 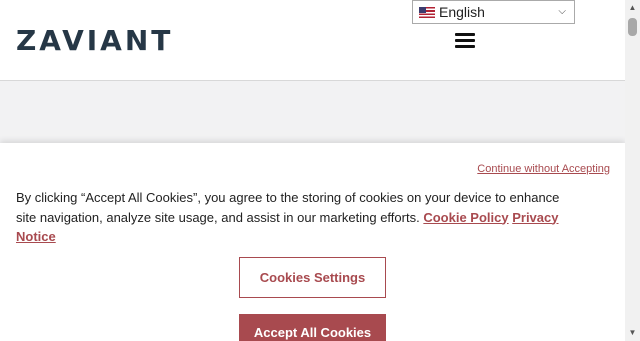 What do you see at coordinates (462, 12) in the screenshot?
I see `language-label: English` at bounding box center [462, 12].